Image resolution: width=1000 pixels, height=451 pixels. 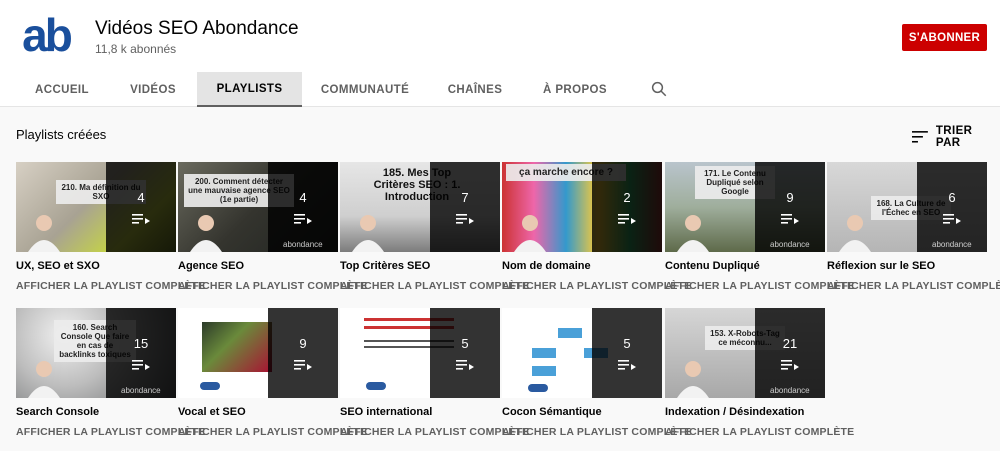 I want to click on playlist-title: Nom de domaine, so click(x=582, y=266).